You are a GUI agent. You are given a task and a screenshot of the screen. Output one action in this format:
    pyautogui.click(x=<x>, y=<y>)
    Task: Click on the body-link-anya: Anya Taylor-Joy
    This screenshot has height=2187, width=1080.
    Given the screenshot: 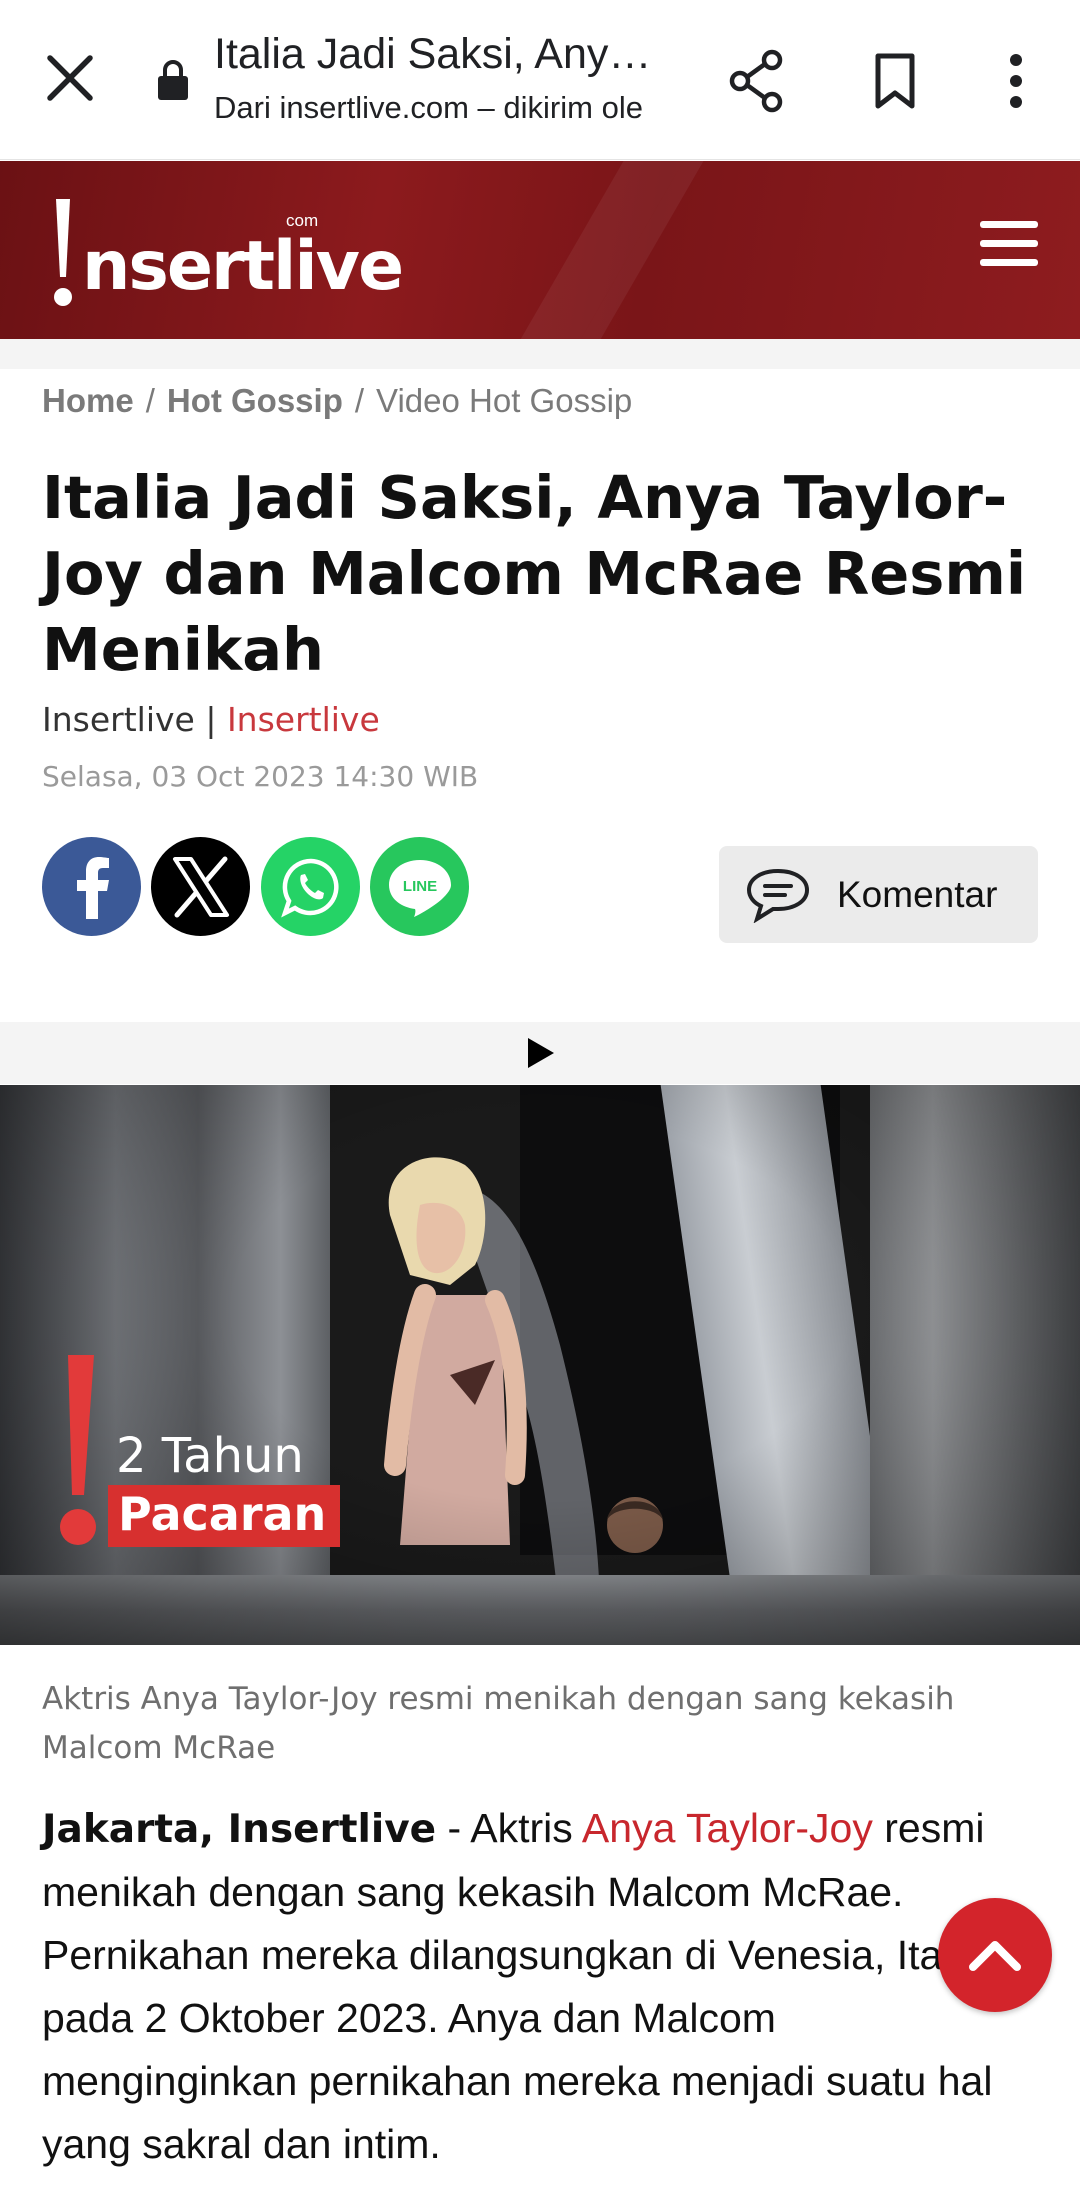 What is the action you would take?
    pyautogui.click(x=727, y=1828)
    